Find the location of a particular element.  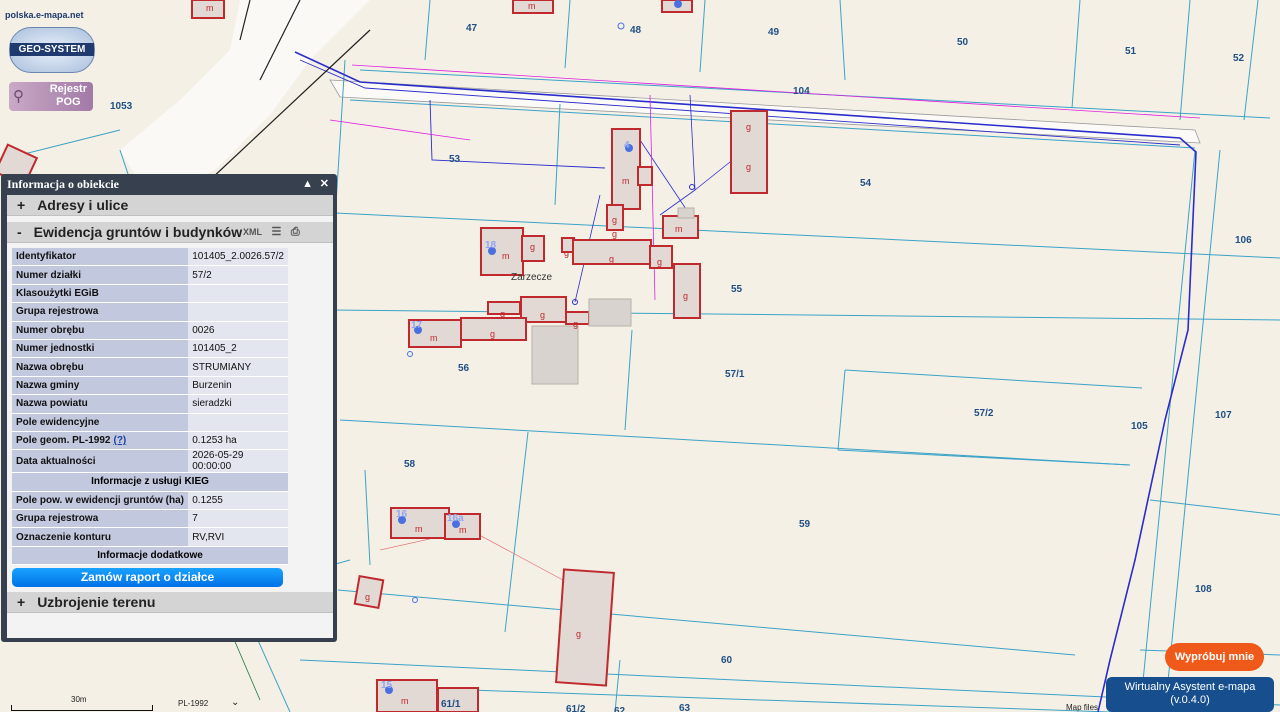

attribute-value: RV,RVI is located at coordinates (238, 537).